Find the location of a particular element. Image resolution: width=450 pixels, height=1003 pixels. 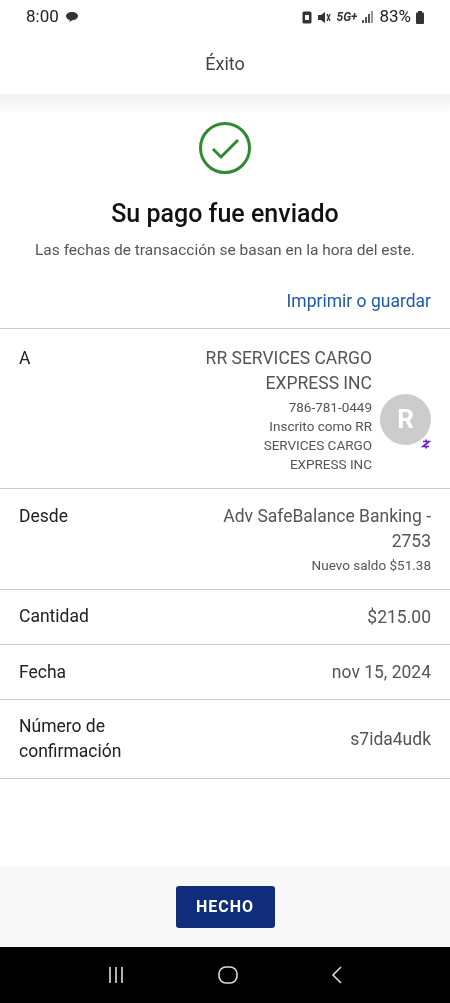

account-name: Adv SafeBalance Banking - 2753 is located at coordinates (326, 528).